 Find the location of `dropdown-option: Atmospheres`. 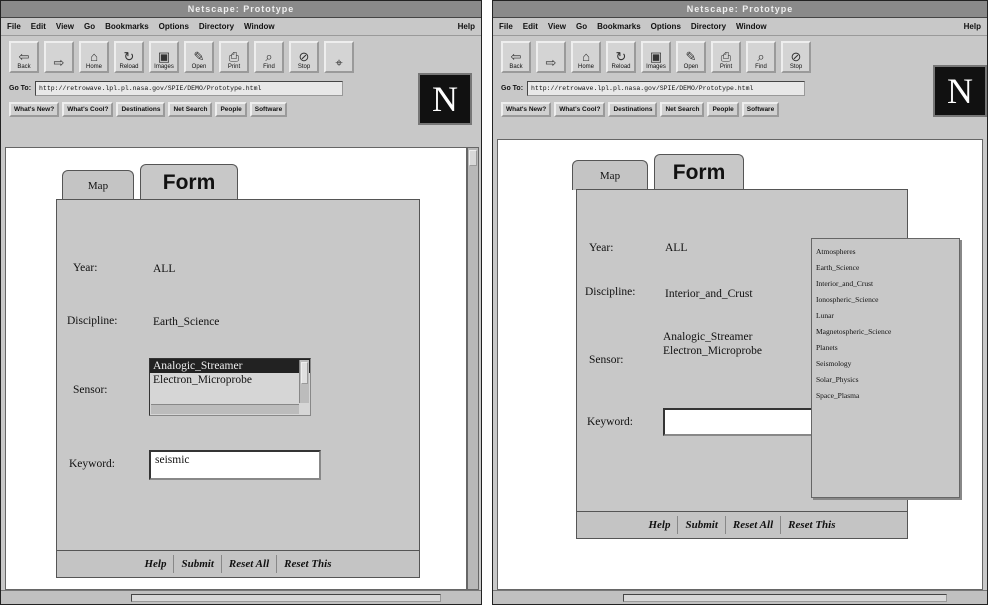

dropdown-option: Atmospheres is located at coordinates (885, 251).